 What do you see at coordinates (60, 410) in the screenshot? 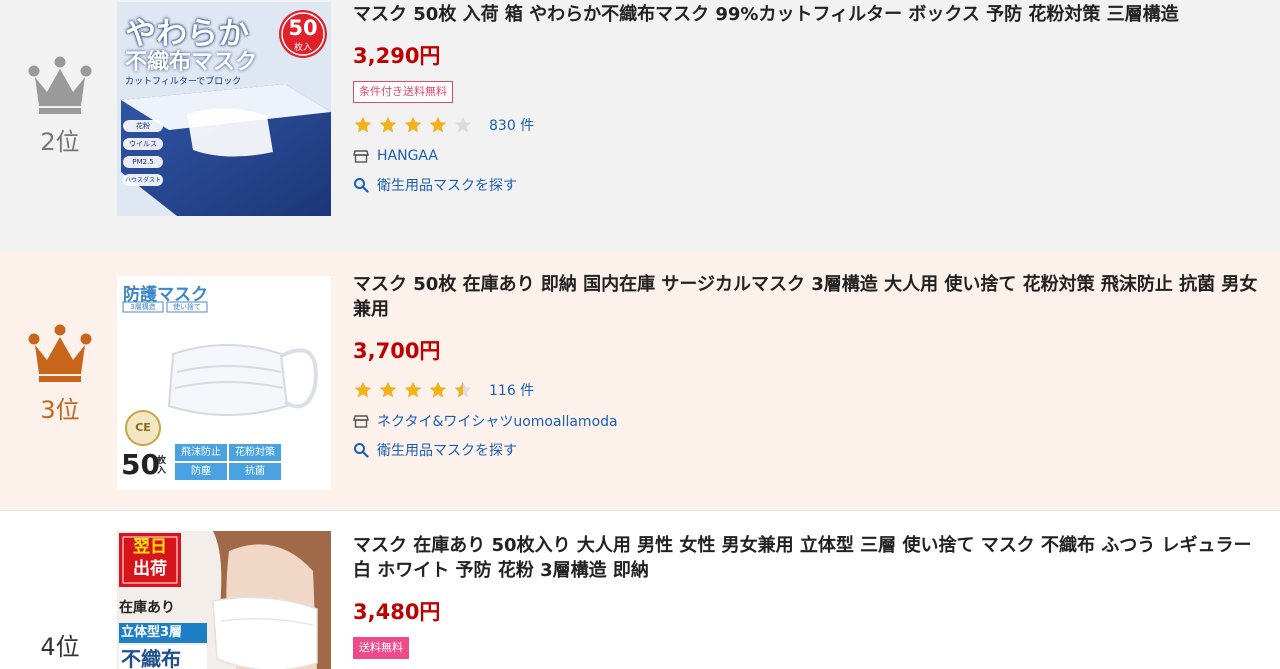
I see `rank-label: 3位` at bounding box center [60, 410].